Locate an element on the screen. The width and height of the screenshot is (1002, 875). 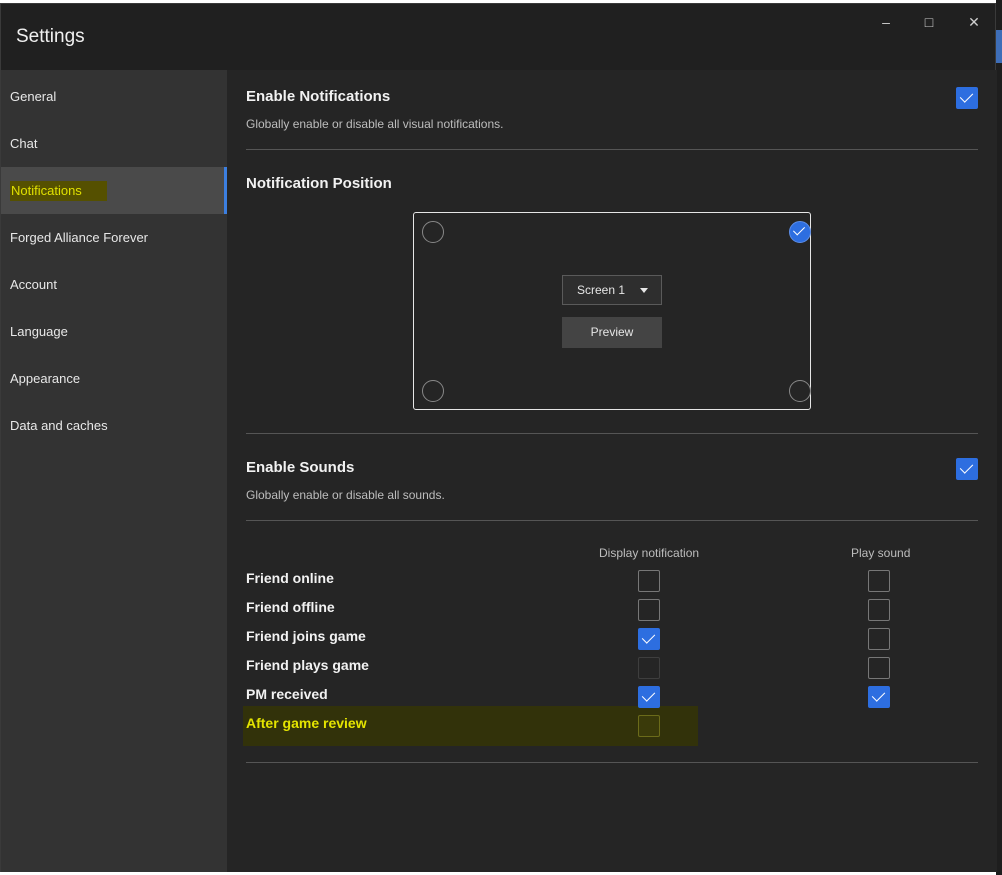
sidebar-item-label: Language is located at coordinates (39, 331).